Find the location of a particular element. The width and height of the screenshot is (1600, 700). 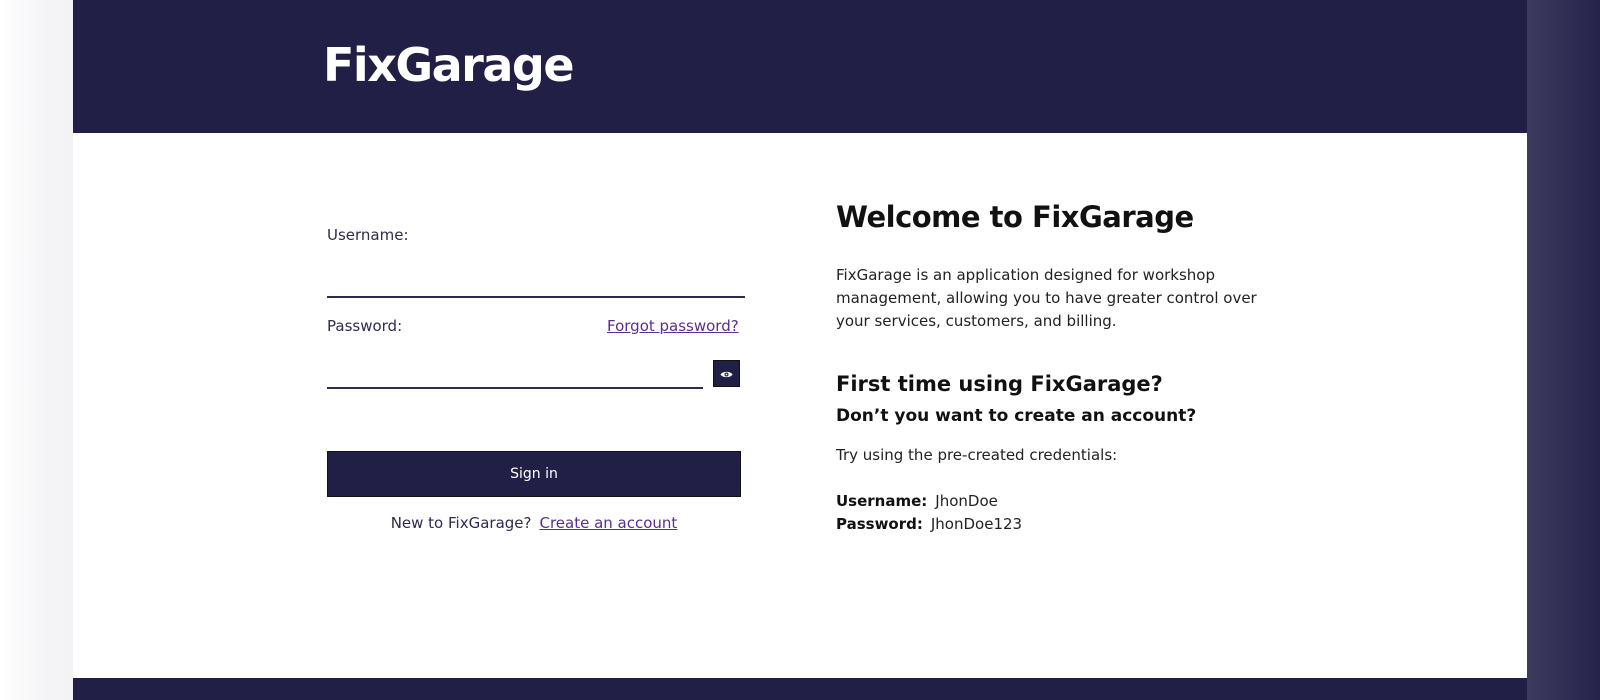

credential-password-row: Password: JhonDoe123 is located at coordinates (929, 524).